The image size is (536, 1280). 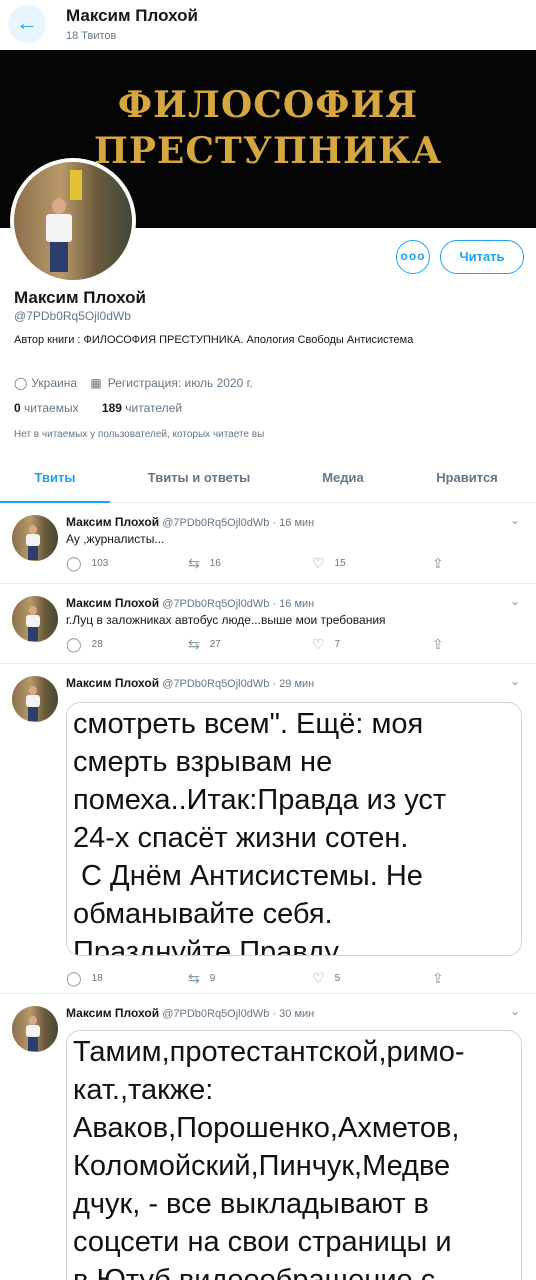 What do you see at coordinates (204, 644) in the screenshot?
I see `retweet-button: ⇆ 27` at bounding box center [204, 644].